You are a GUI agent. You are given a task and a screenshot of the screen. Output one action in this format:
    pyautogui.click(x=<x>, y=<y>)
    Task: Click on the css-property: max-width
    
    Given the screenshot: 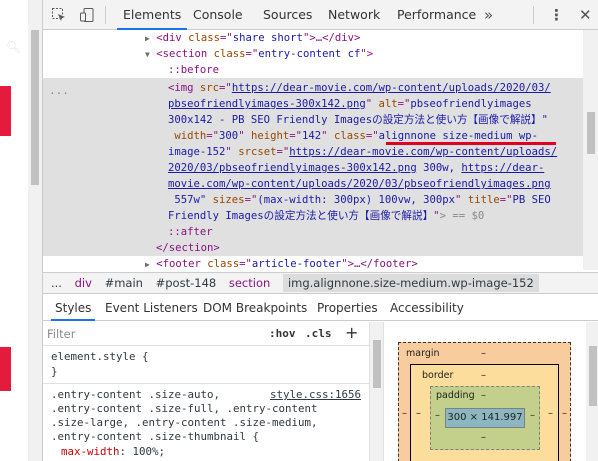 What is the action you would take?
    pyautogui.click(x=90, y=451)
    